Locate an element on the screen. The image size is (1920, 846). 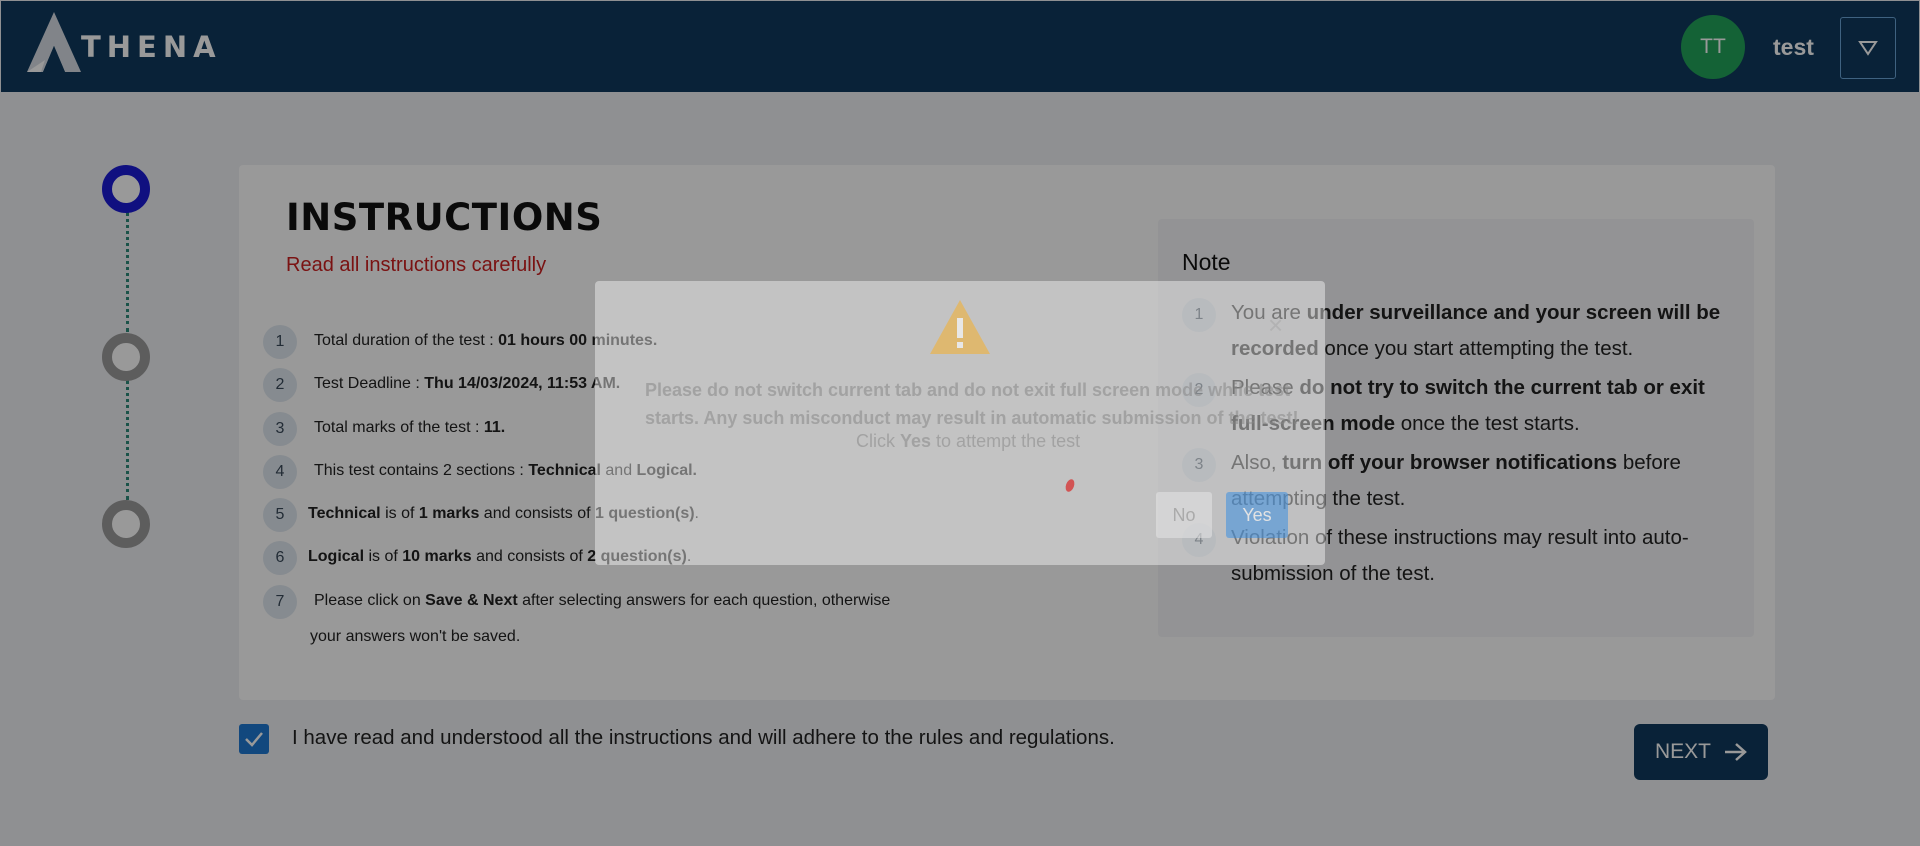
modal-no-button: No is located at coordinates (1184, 515).